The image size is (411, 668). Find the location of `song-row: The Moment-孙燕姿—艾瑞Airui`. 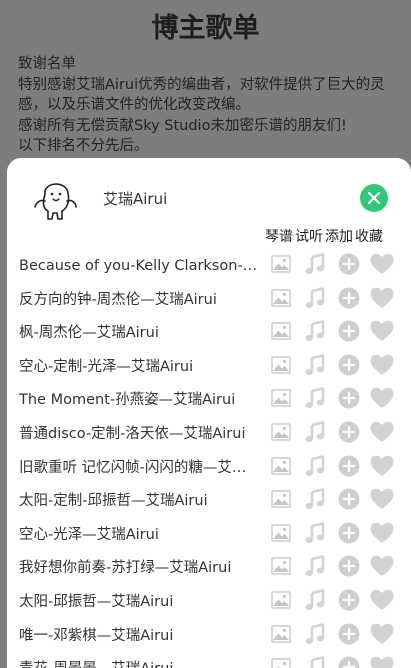

song-row: The Moment-孙燕姿—艾瑞Airui is located at coordinates (209, 398).